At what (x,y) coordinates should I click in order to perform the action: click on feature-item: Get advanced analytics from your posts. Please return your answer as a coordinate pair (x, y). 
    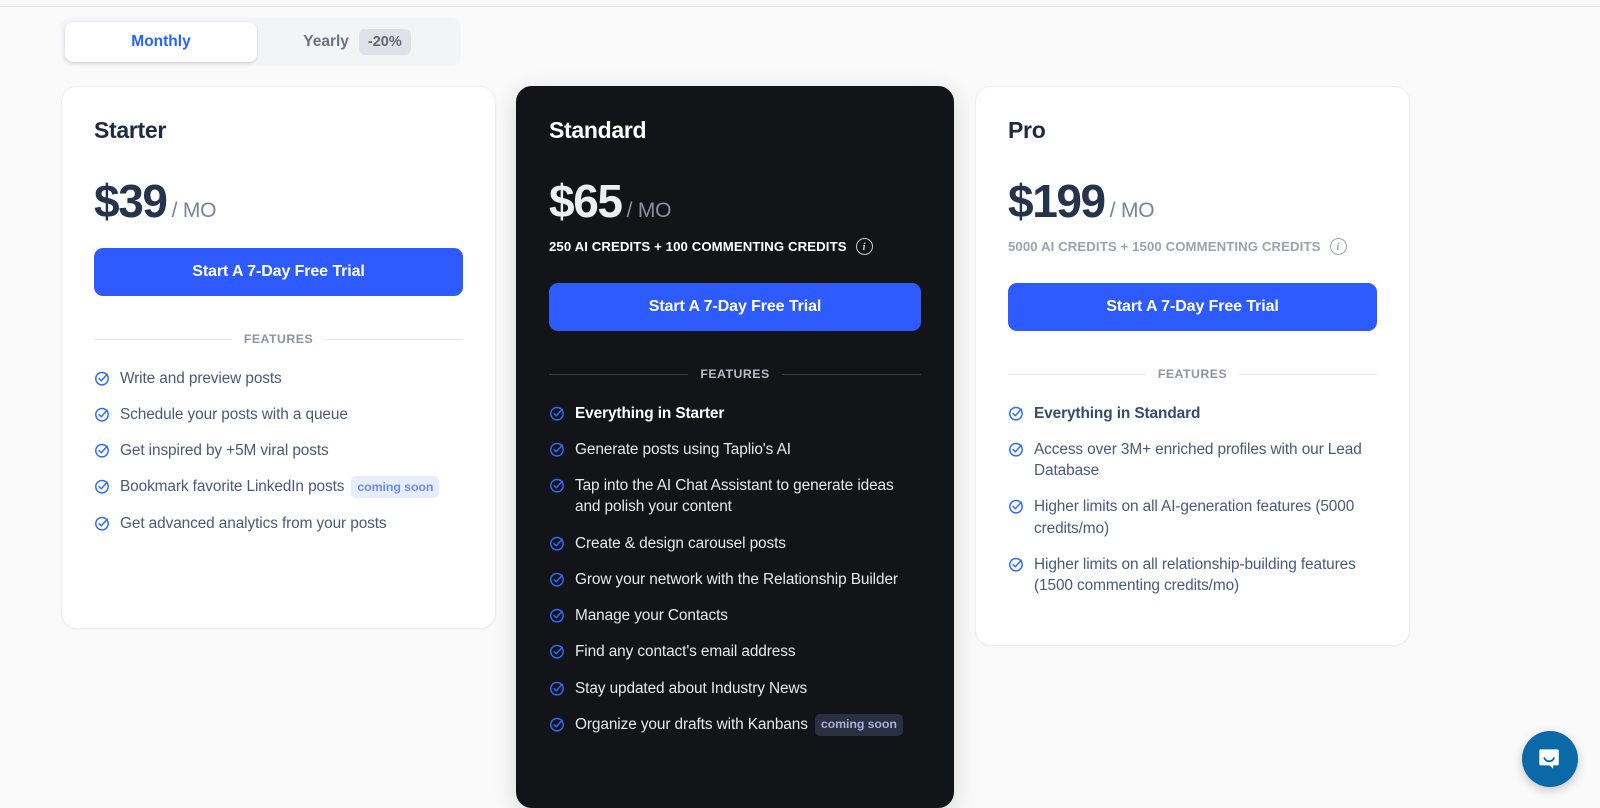
    Looking at the image, I should click on (278, 524).